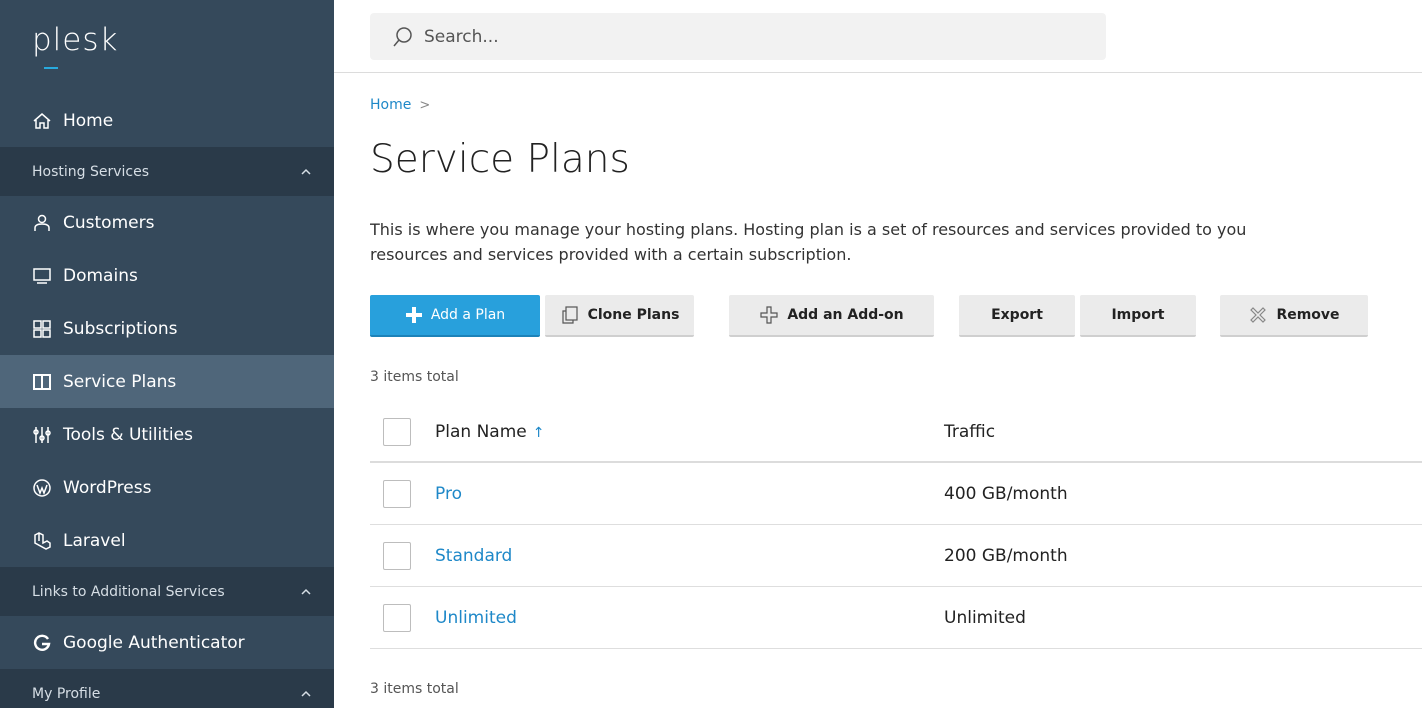 This screenshot has height=708, width=1422. Describe the element at coordinates (414, 377) in the screenshot. I see `items-total-top: 3 items total` at that location.